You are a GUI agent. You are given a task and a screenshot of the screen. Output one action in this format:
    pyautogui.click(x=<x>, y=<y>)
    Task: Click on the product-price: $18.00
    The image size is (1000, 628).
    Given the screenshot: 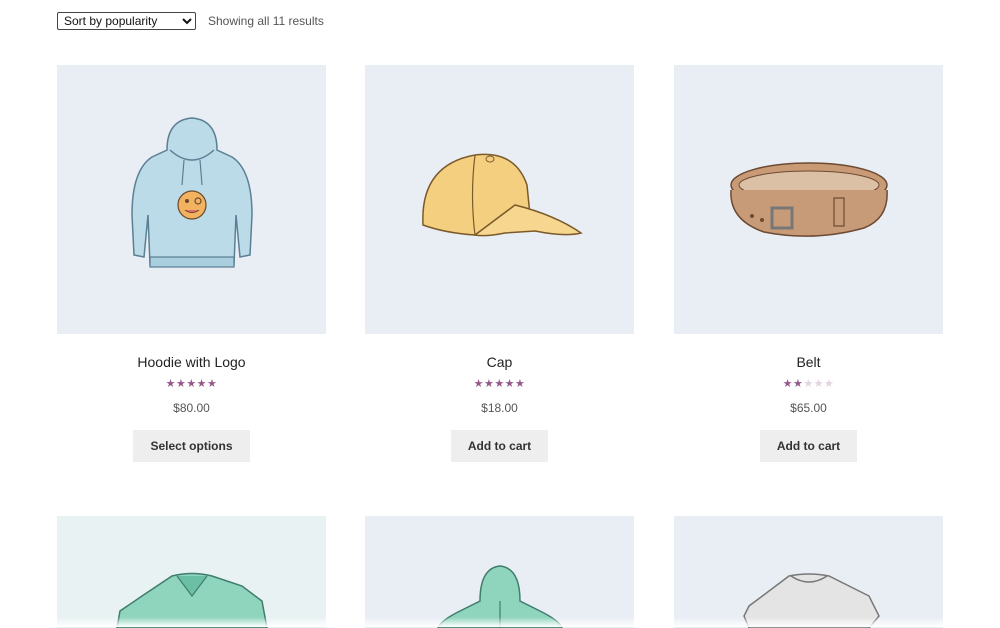 What is the action you would take?
    pyautogui.click(x=499, y=408)
    